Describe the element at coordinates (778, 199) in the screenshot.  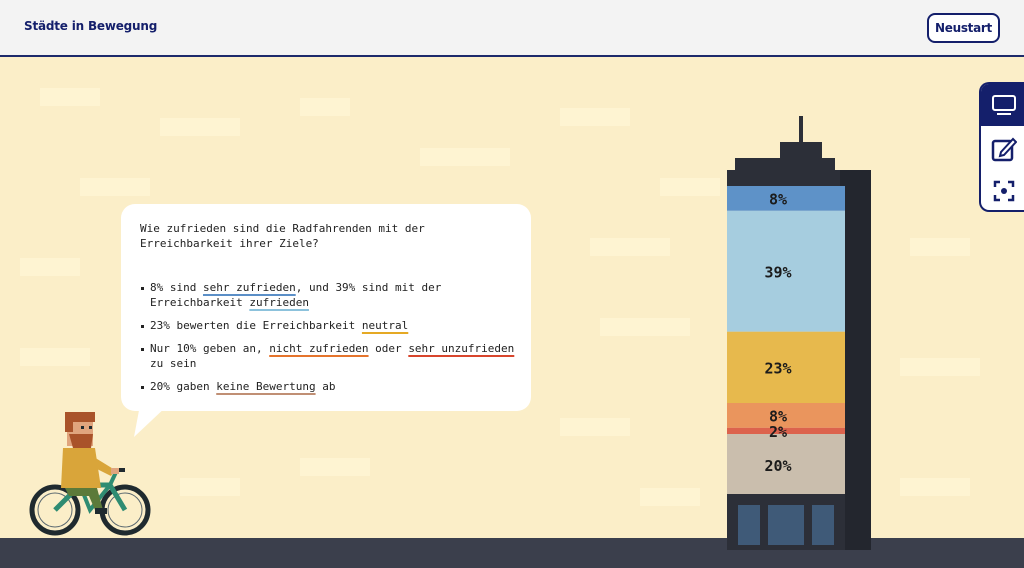
I see `segment-label: 8%` at that location.